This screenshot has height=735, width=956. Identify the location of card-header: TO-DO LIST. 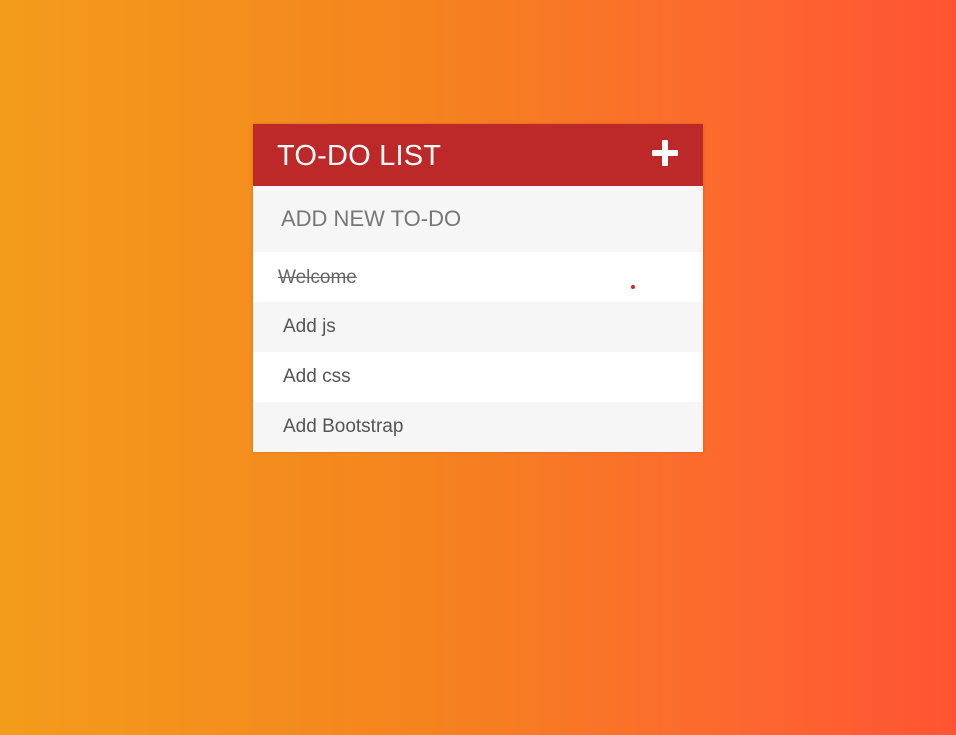
(478, 155).